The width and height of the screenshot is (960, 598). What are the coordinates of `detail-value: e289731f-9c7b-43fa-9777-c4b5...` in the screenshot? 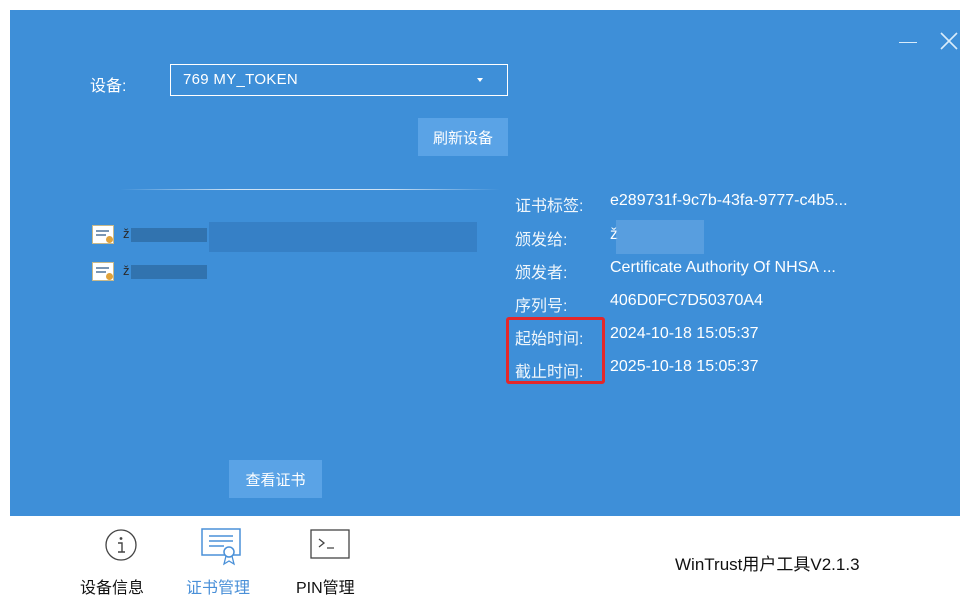 It's located at (729, 200).